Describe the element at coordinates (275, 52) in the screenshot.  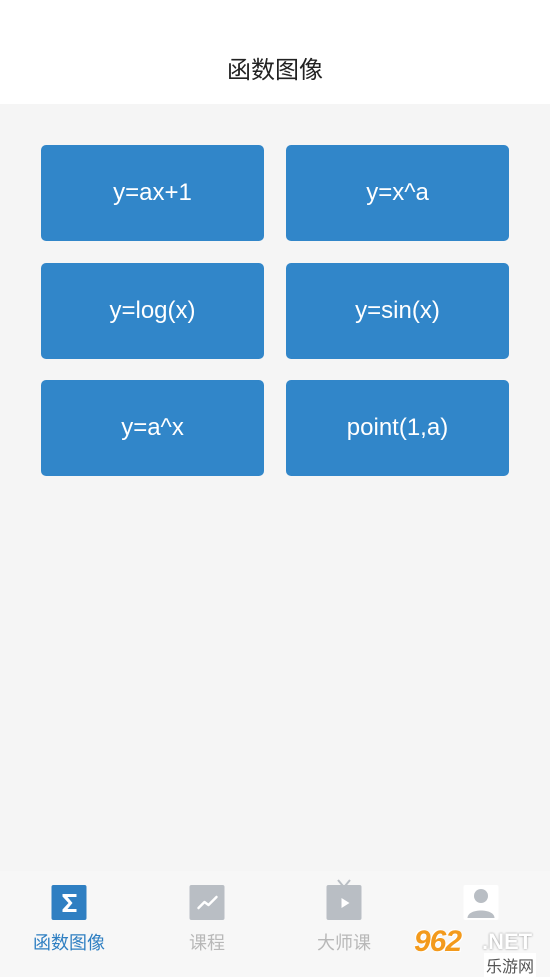
I see `app-header: 函数图像` at that location.